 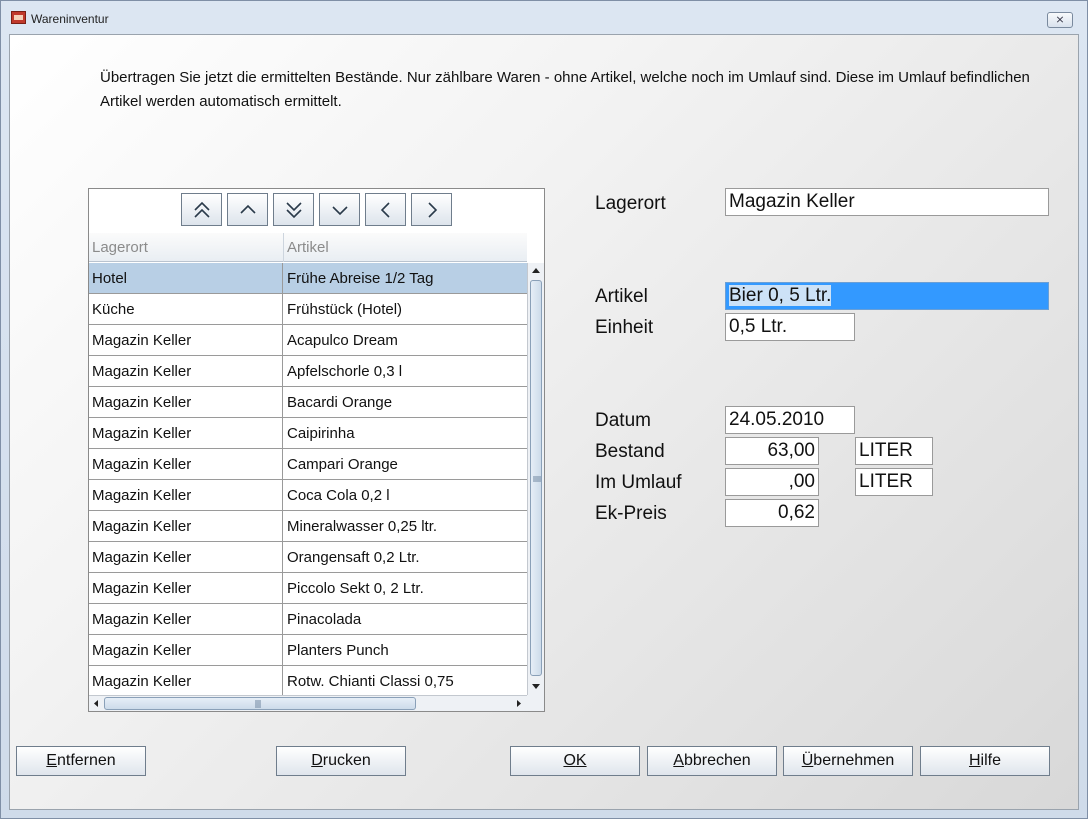 I want to click on table-row: Magazin Keller Rotw. Chianti Classi 0,75, so click(x=308, y=681).